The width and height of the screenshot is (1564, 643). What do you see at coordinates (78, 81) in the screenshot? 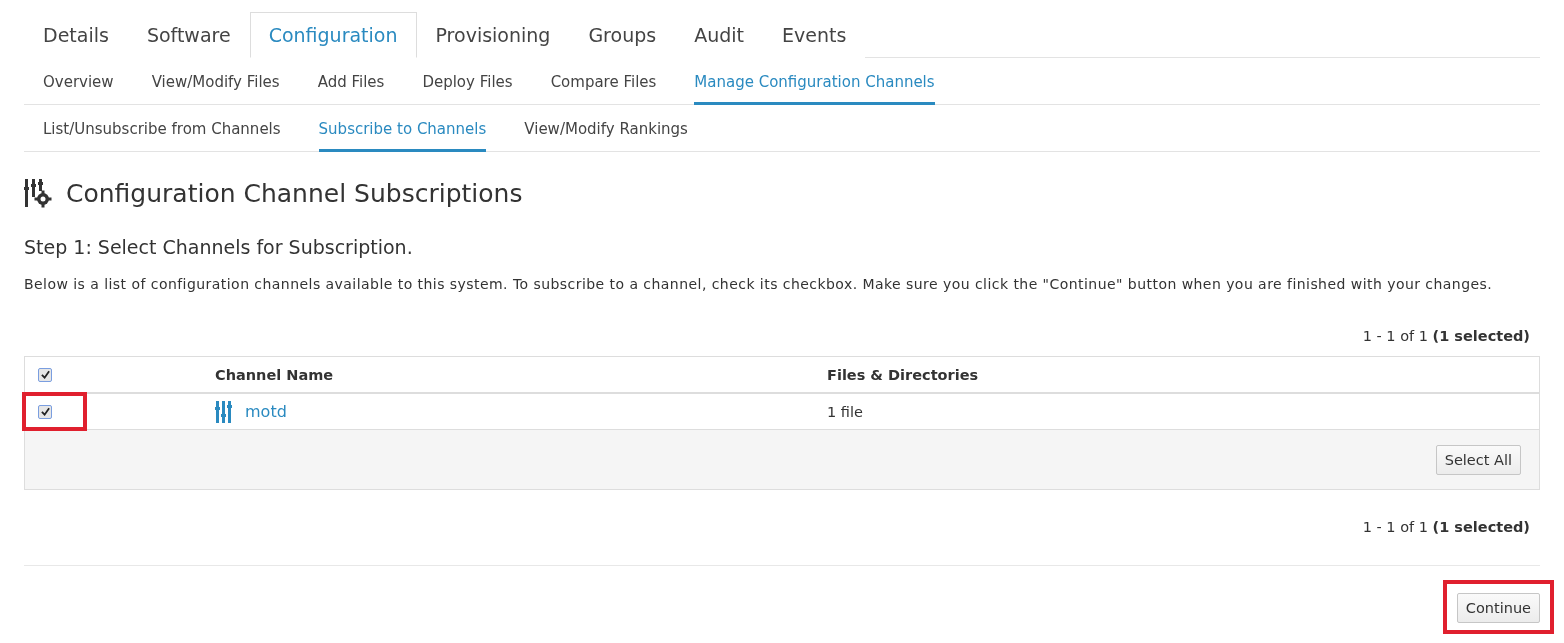
I see `sub-tab: Overview` at bounding box center [78, 81].